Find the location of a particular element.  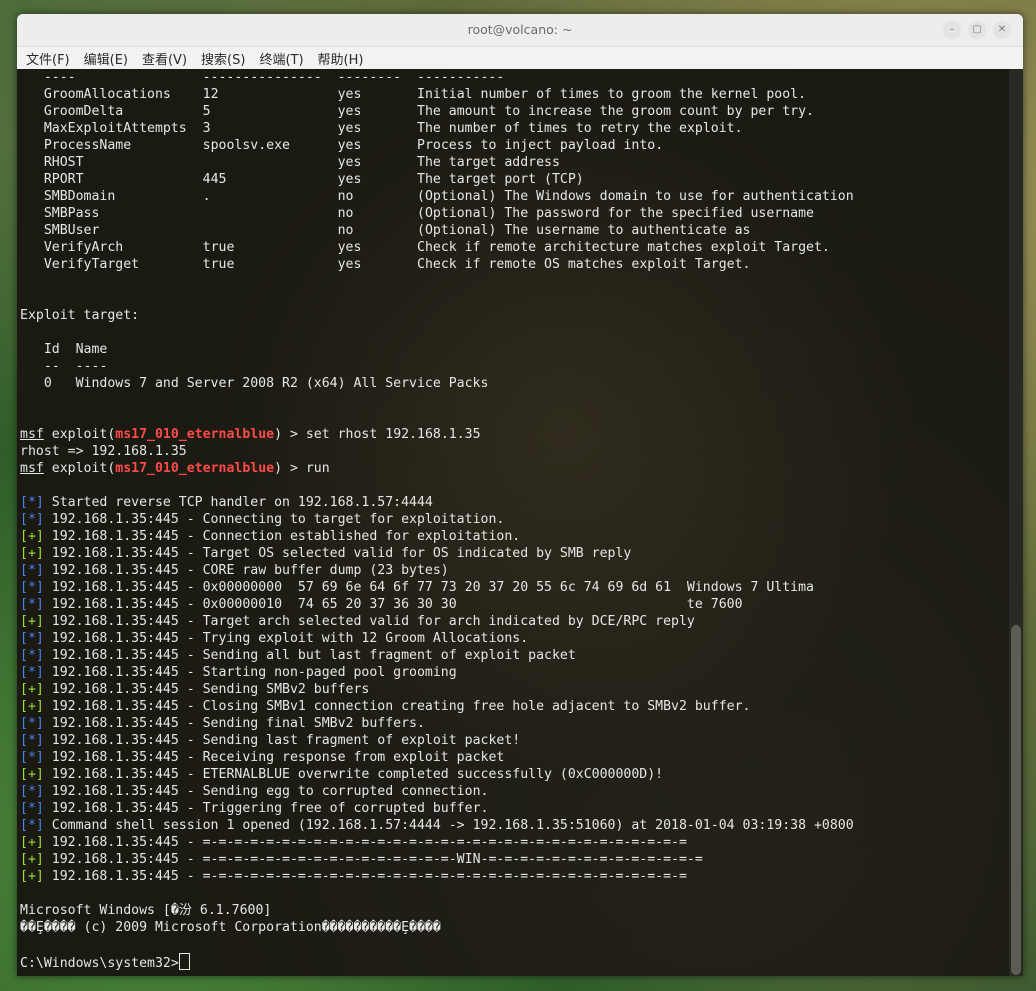

maximize-button: ▢ is located at coordinates (977, 30).